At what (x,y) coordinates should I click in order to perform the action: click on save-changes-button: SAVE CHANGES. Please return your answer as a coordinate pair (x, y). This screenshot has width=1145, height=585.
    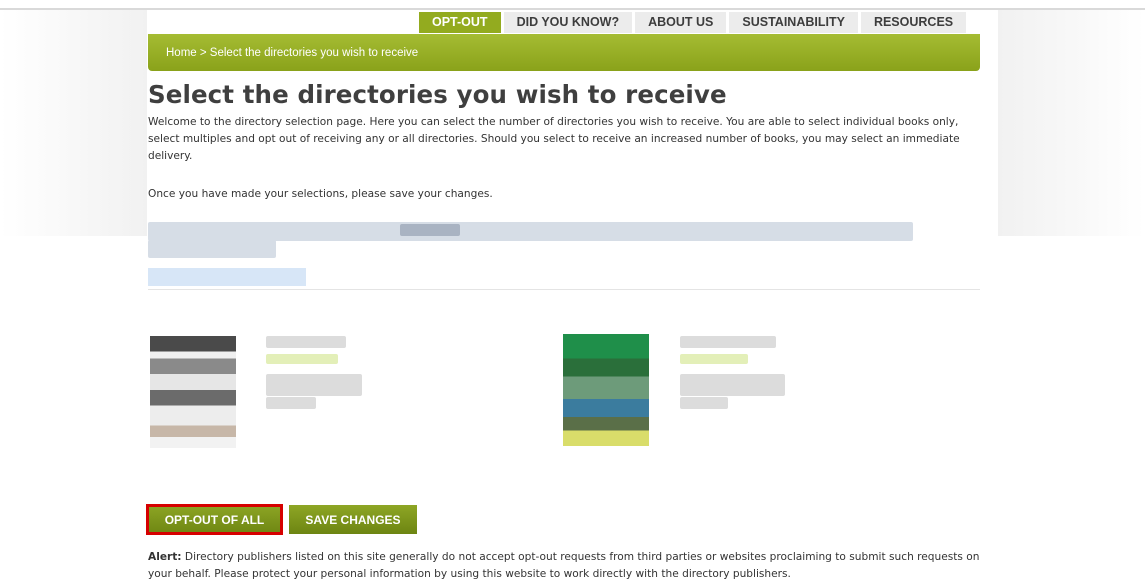
    Looking at the image, I should click on (353, 519).